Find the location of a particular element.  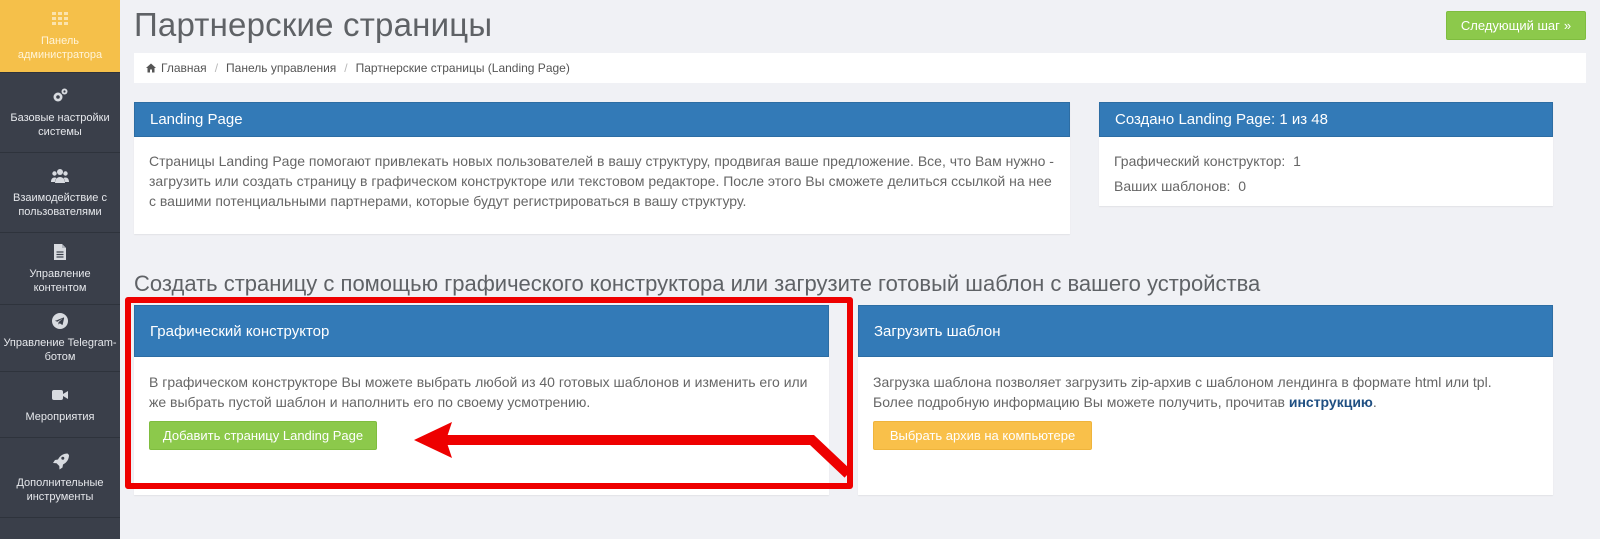

sidebar-item-admin-panel: Панель администратора is located at coordinates (60, 36).